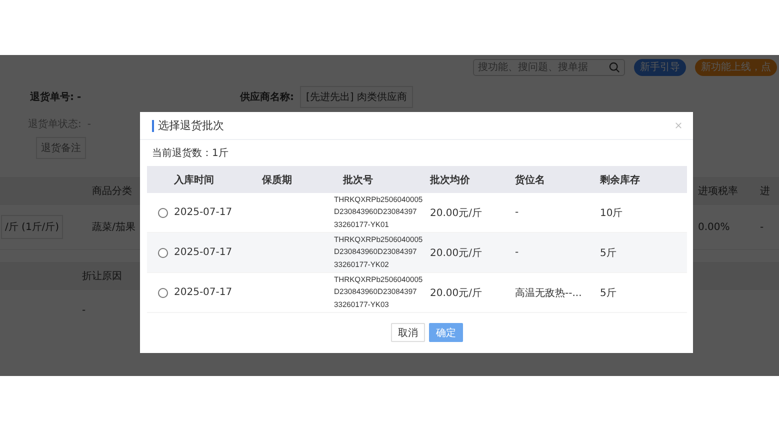 The image size is (779, 431). Describe the element at coordinates (112, 191) in the screenshot. I see `column-header: 商品分类` at that location.